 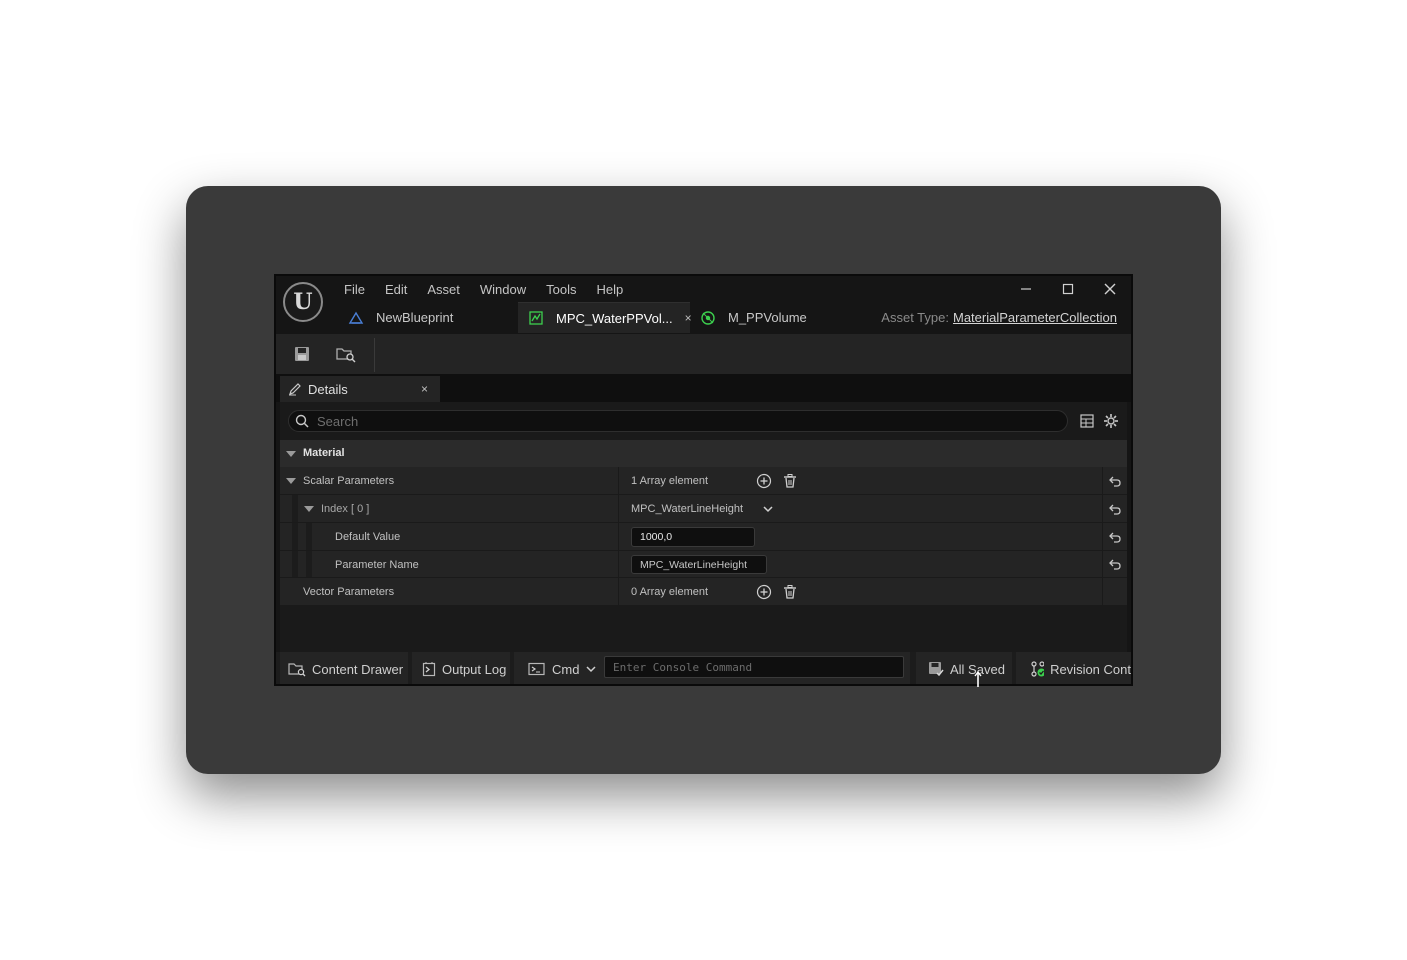 I want to click on name-column: Parameter Name, so click(x=449, y=564).